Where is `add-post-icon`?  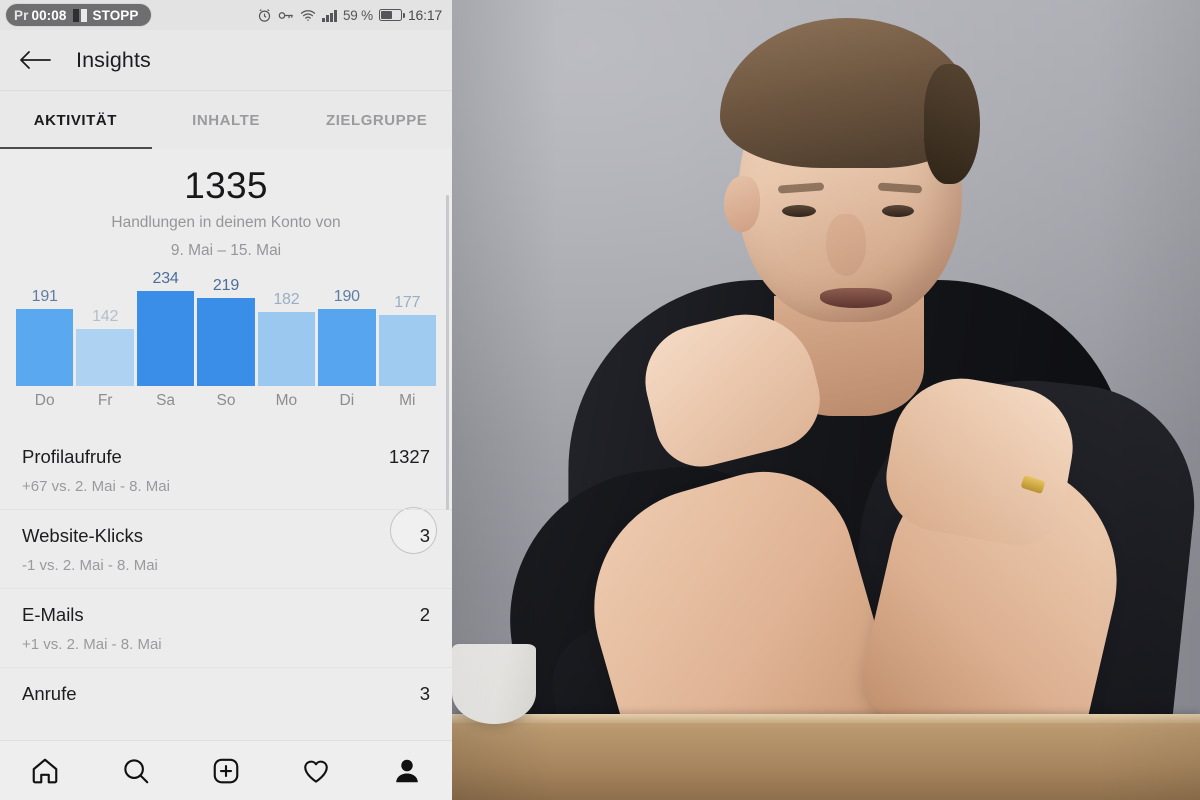
add-post-icon is located at coordinates (226, 771).